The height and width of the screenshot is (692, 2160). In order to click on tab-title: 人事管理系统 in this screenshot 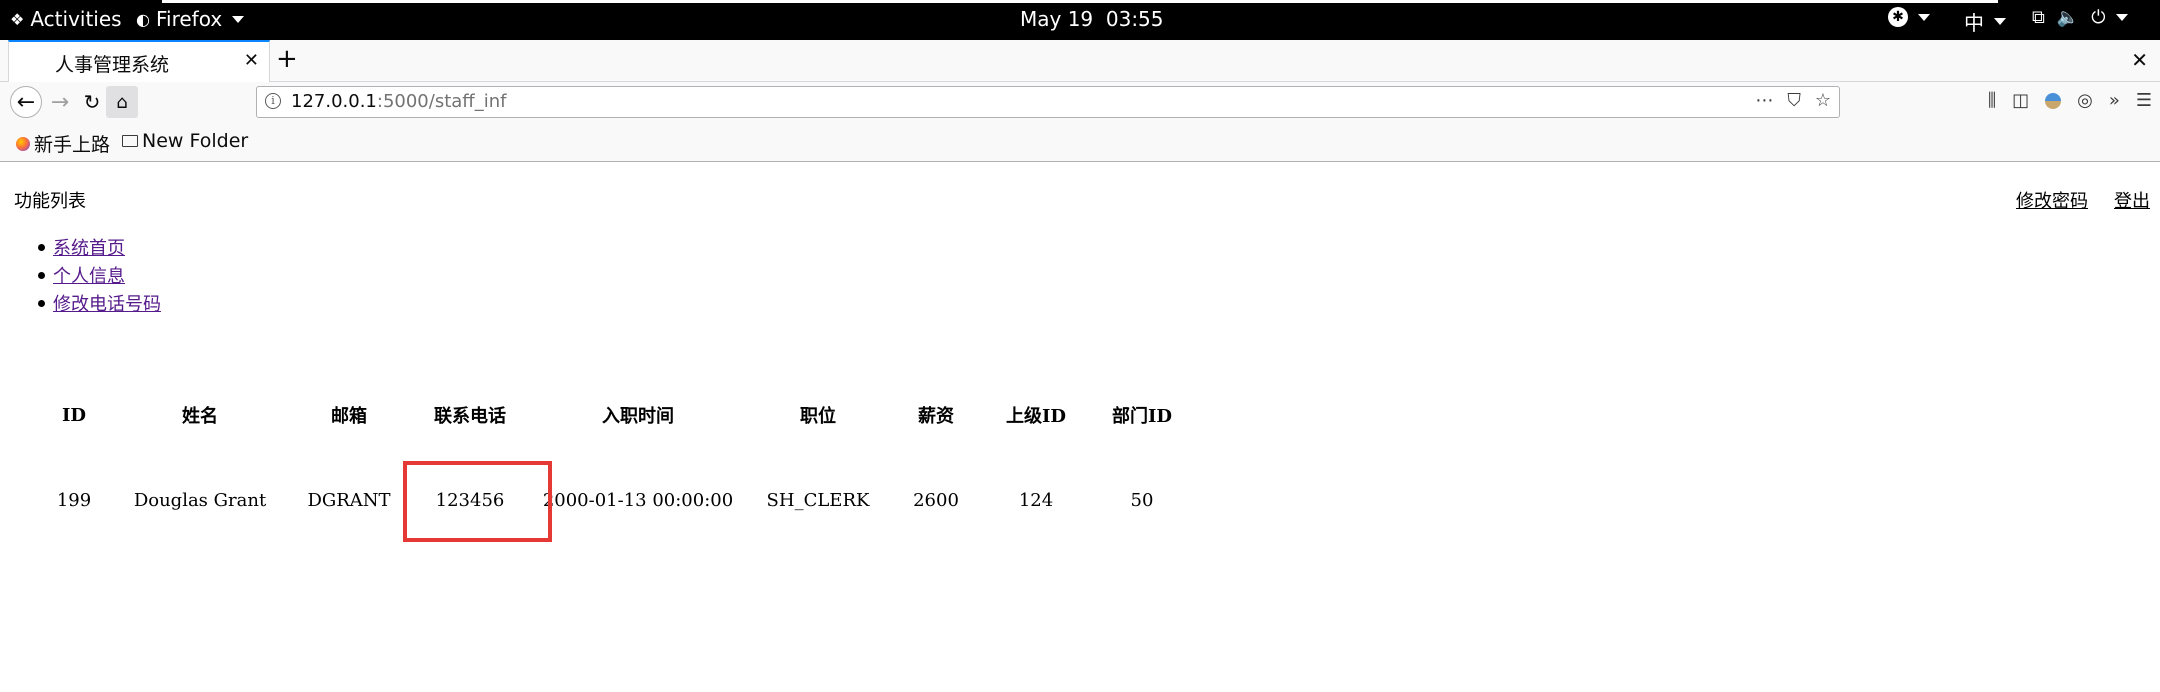, I will do `click(112, 65)`.